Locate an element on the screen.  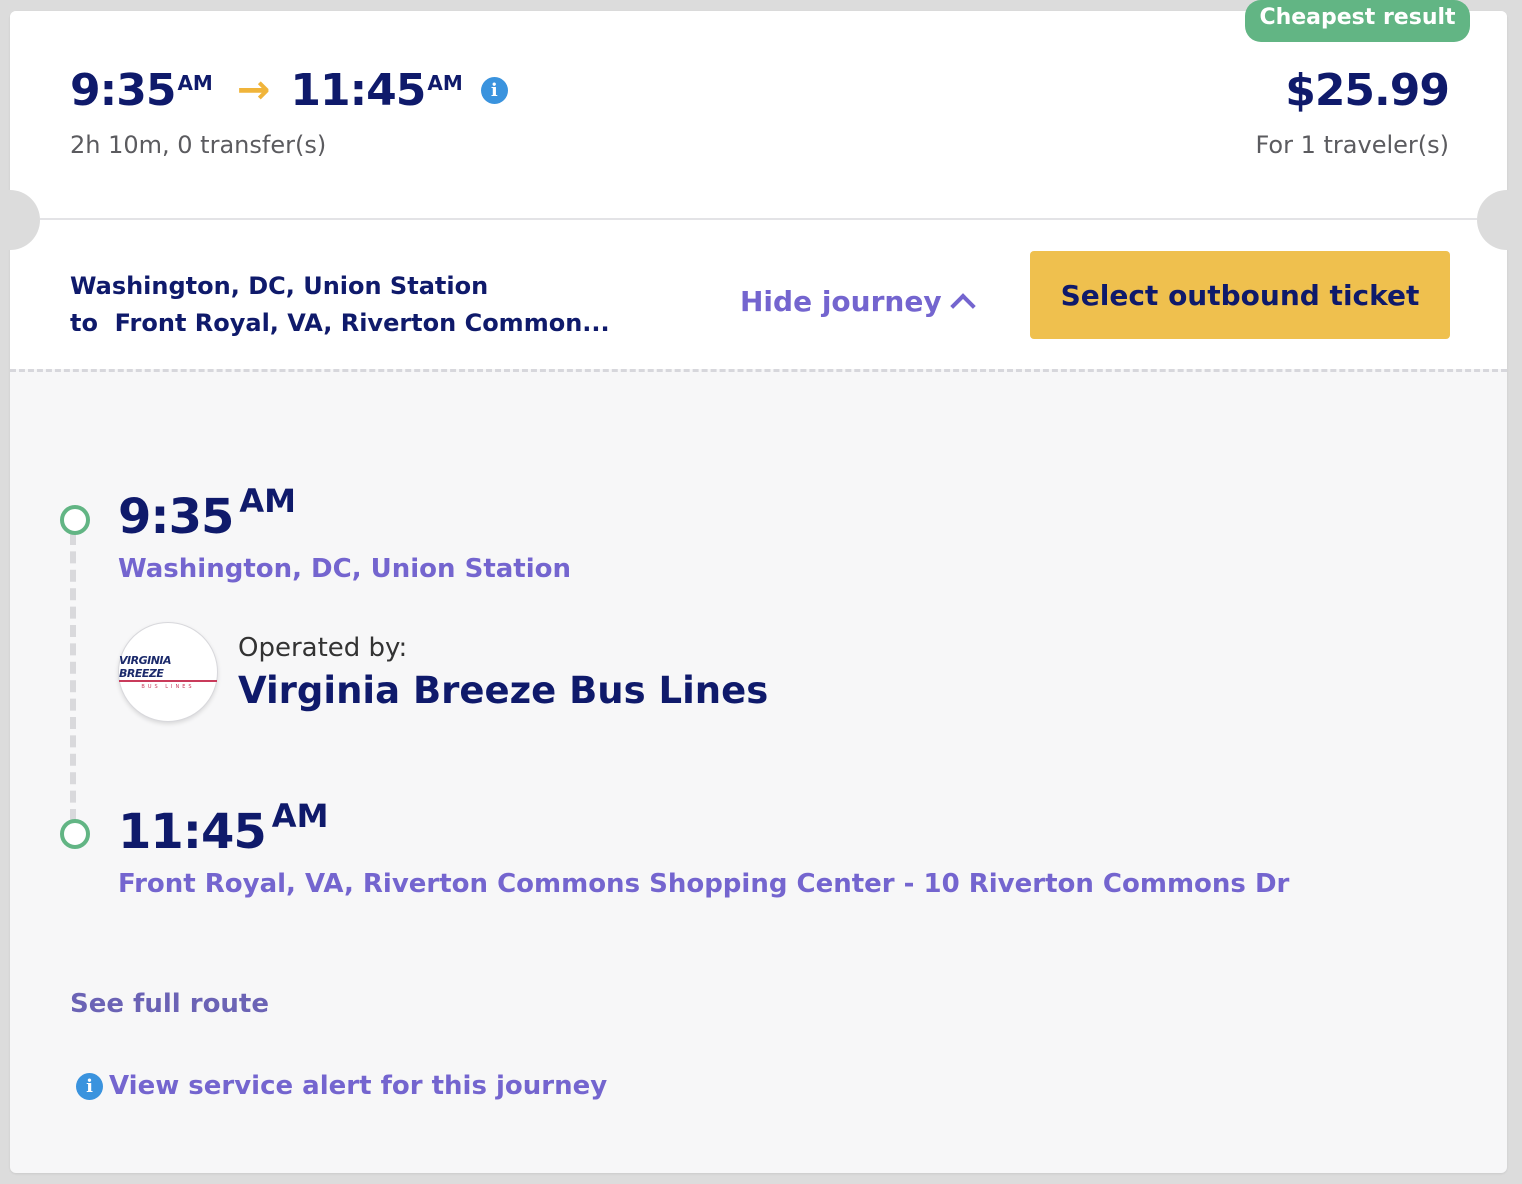
hide-journey-label: Hide journey is located at coordinates (841, 301).